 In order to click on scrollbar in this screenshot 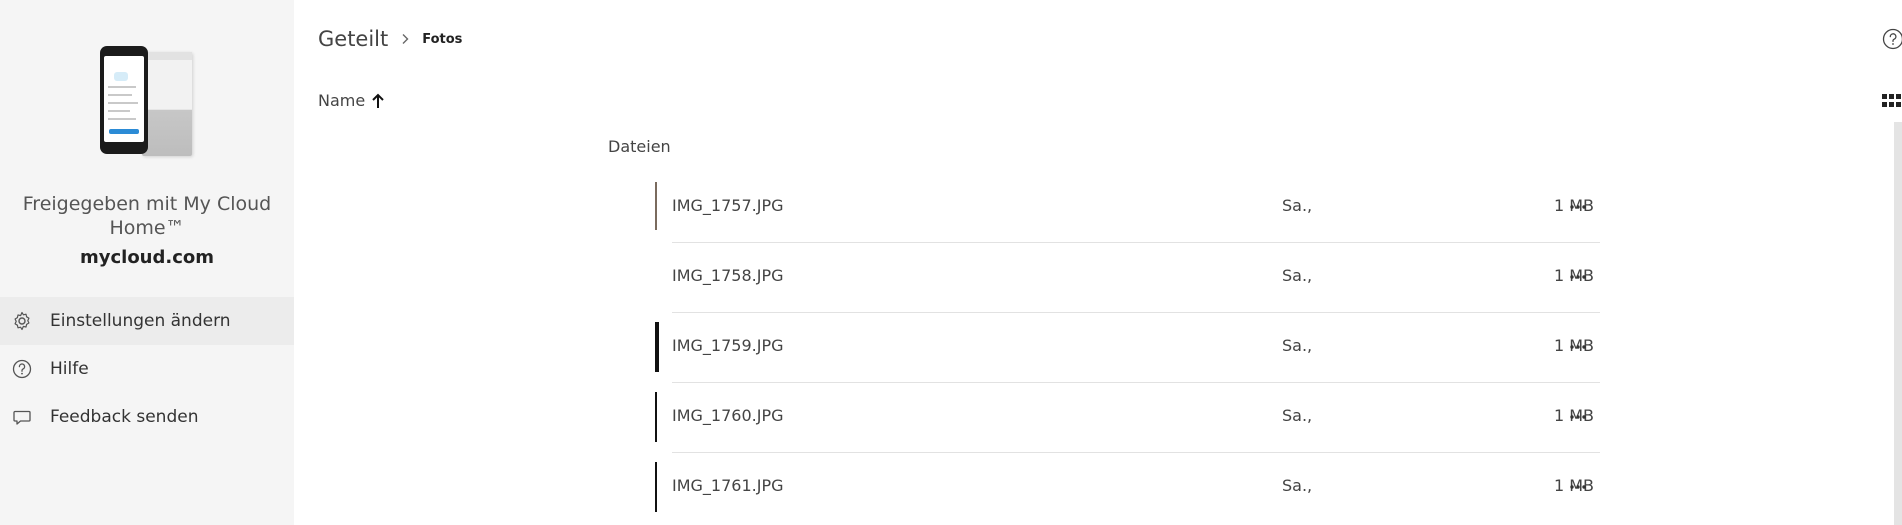, I will do `click(1898, 323)`.